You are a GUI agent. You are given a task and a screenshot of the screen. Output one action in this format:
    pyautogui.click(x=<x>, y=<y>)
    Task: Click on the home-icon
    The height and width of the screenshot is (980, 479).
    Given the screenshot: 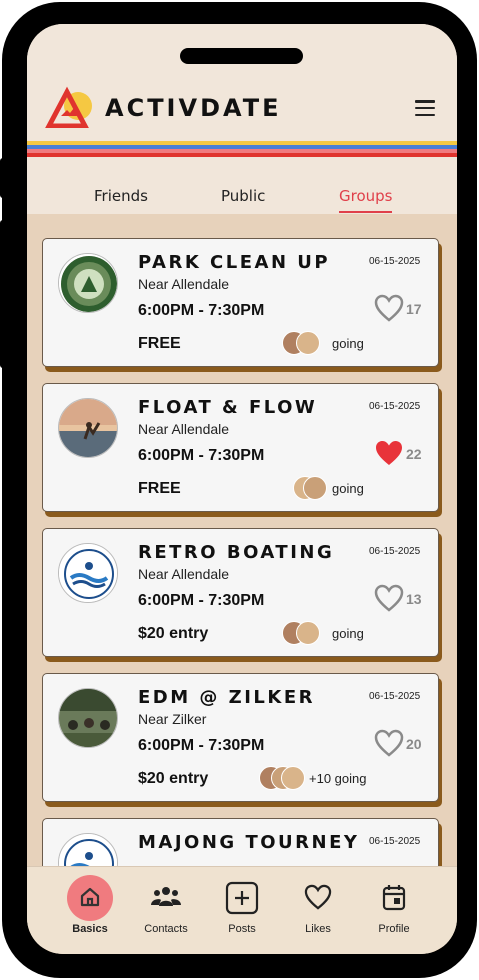 What is the action you would take?
    pyautogui.click(x=90, y=897)
    